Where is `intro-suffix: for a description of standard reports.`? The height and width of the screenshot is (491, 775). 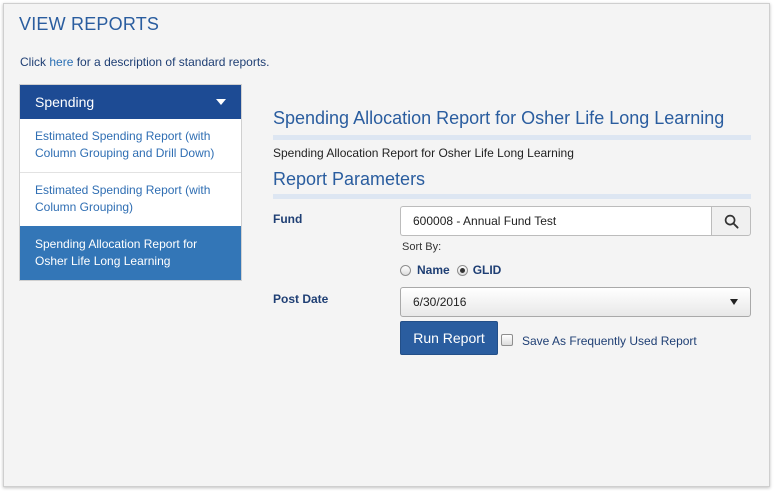 intro-suffix: for a description of standard reports. is located at coordinates (173, 62).